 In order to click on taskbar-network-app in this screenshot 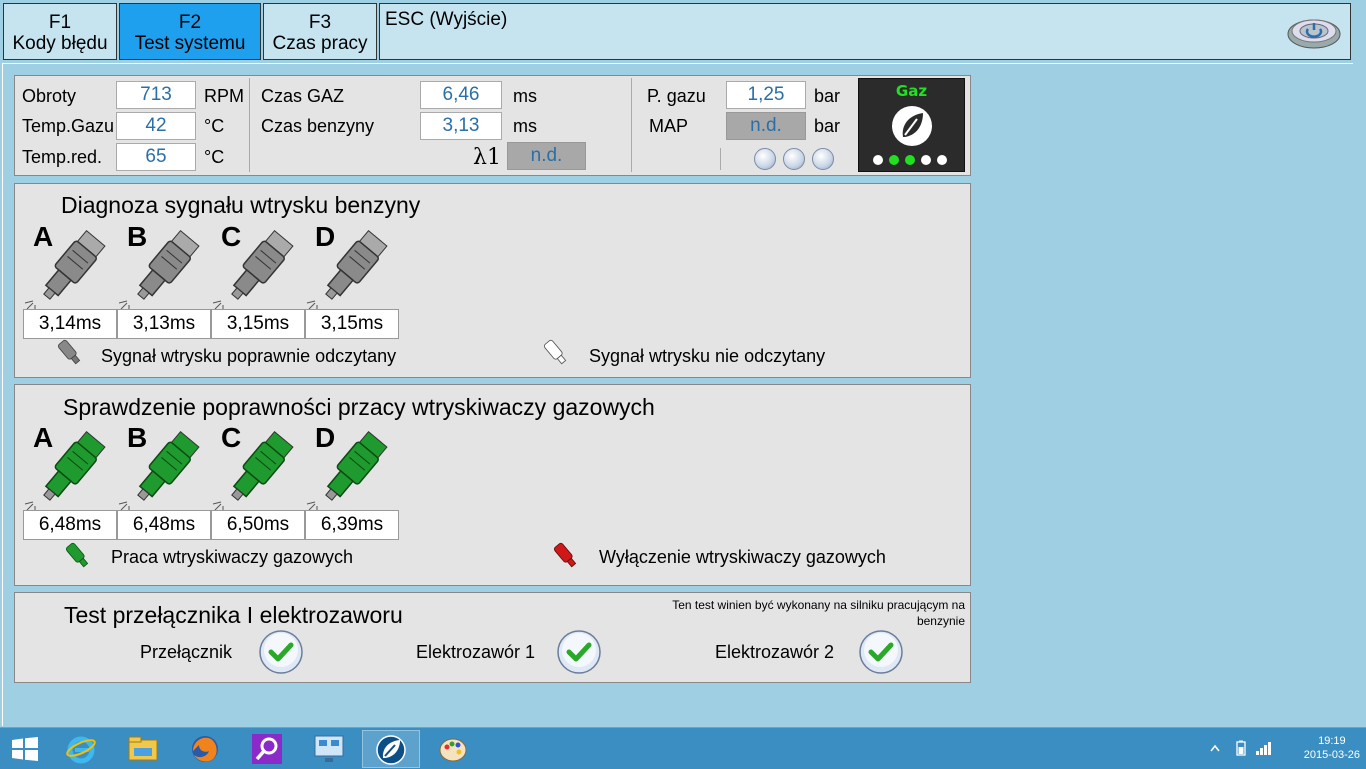, I will do `click(329, 749)`.